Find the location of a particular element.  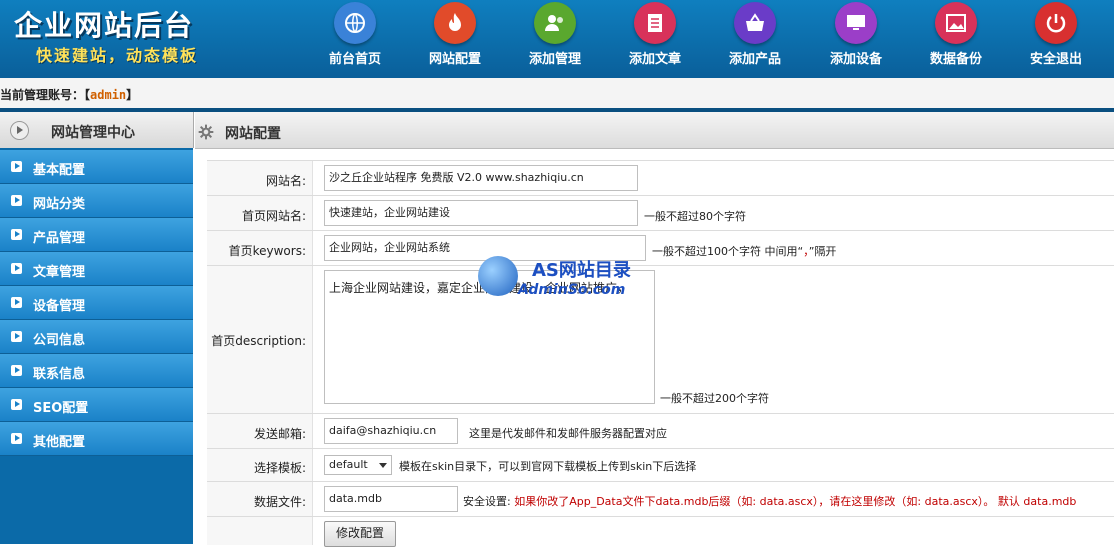

template-selected-value: default is located at coordinates (348, 464).